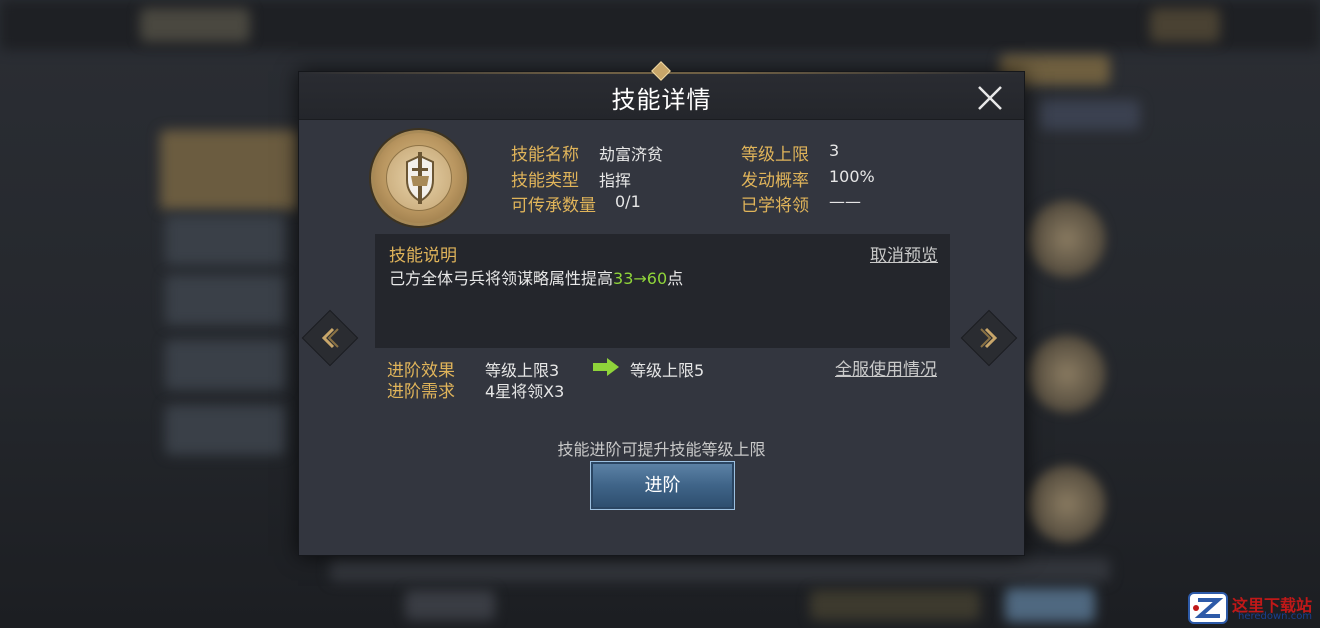 This screenshot has width=1320, height=628. I want to click on skill-name-label: 技能名称, so click(545, 155).